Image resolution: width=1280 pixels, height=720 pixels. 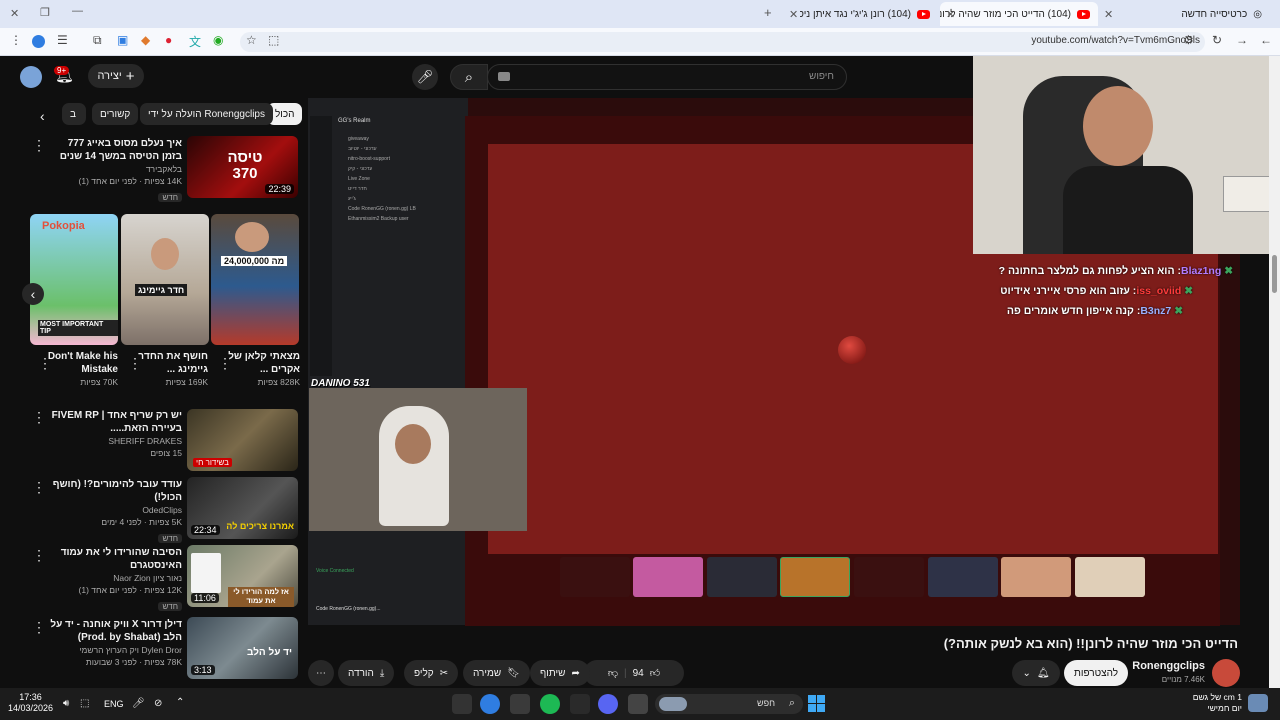 I want to click on restore-window-icon: ❐, so click(x=45, y=12).